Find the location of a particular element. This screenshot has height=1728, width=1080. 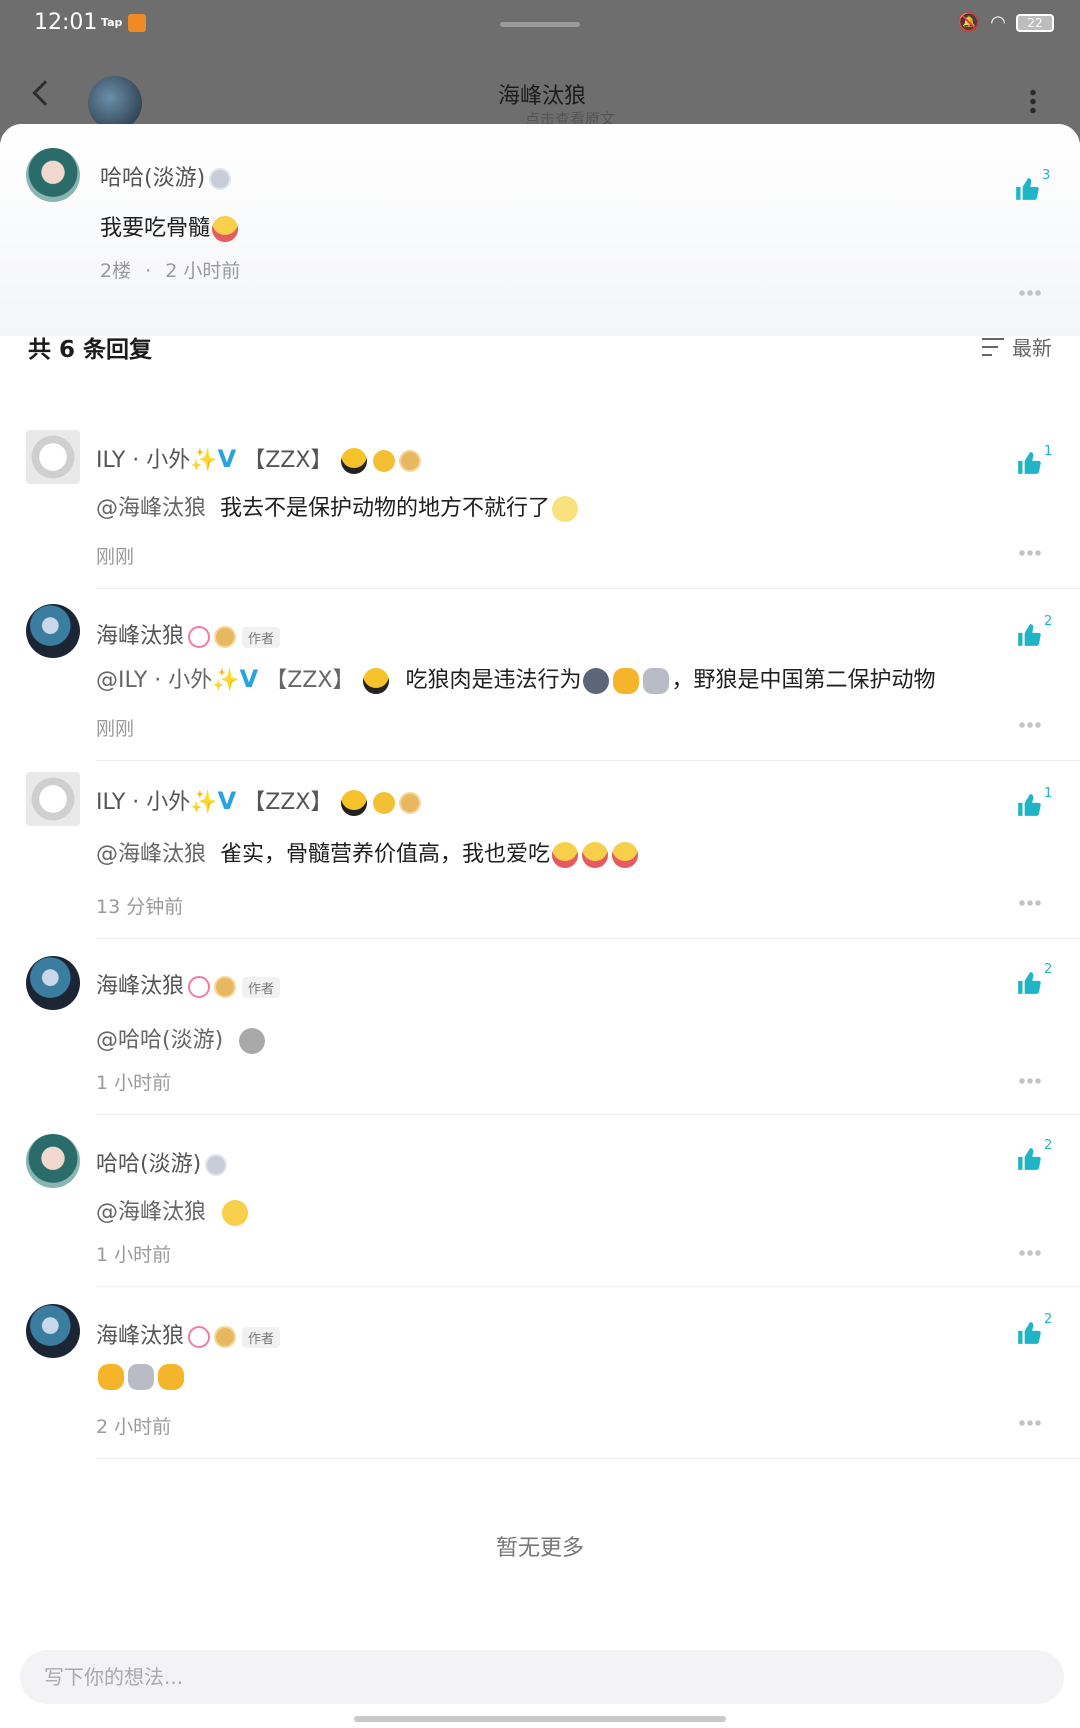

moon-face-emoji-icon is located at coordinates (565, 509).